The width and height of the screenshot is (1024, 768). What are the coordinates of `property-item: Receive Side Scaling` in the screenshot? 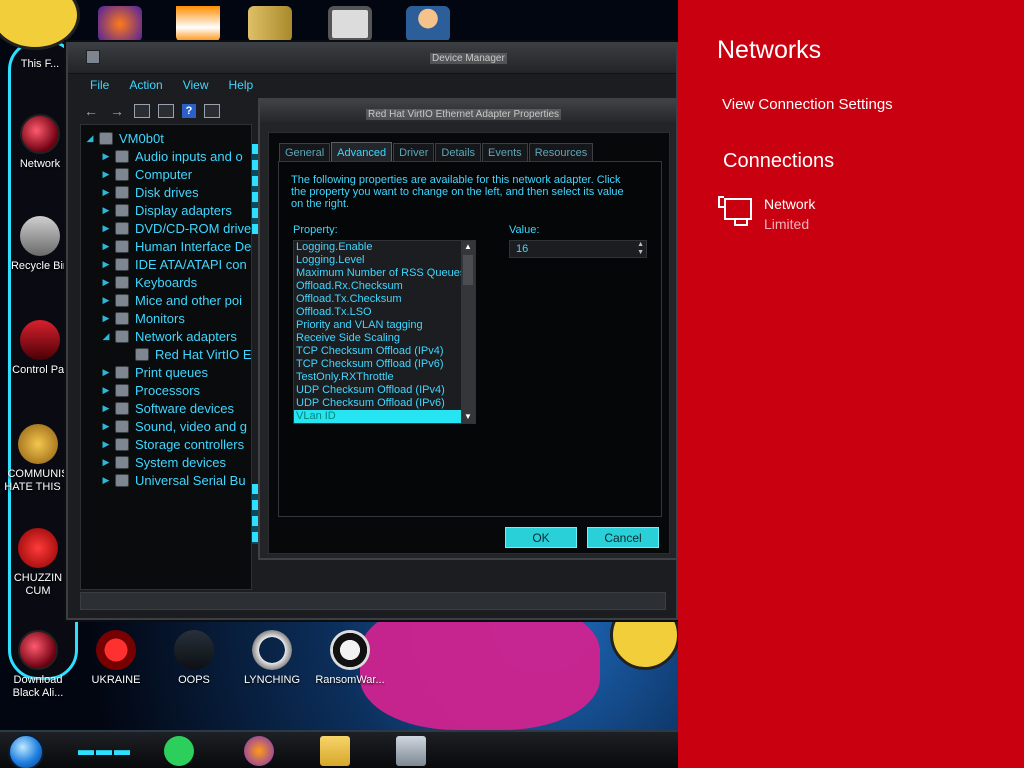 It's located at (377, 338).